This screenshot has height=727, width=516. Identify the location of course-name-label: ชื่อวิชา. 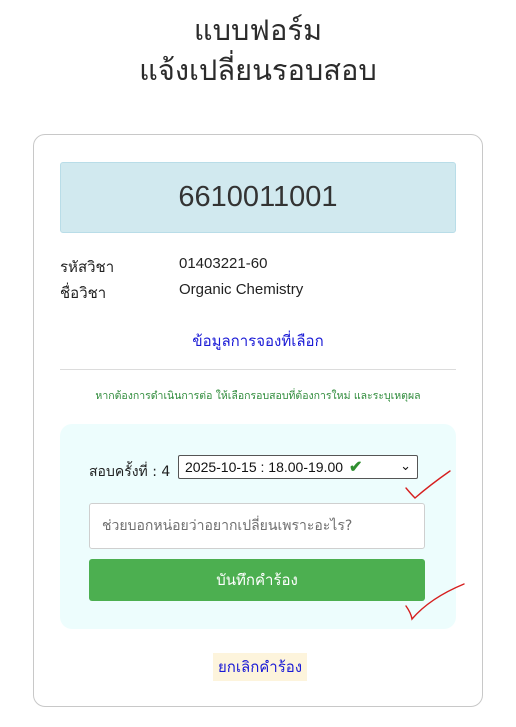
(83, 293).